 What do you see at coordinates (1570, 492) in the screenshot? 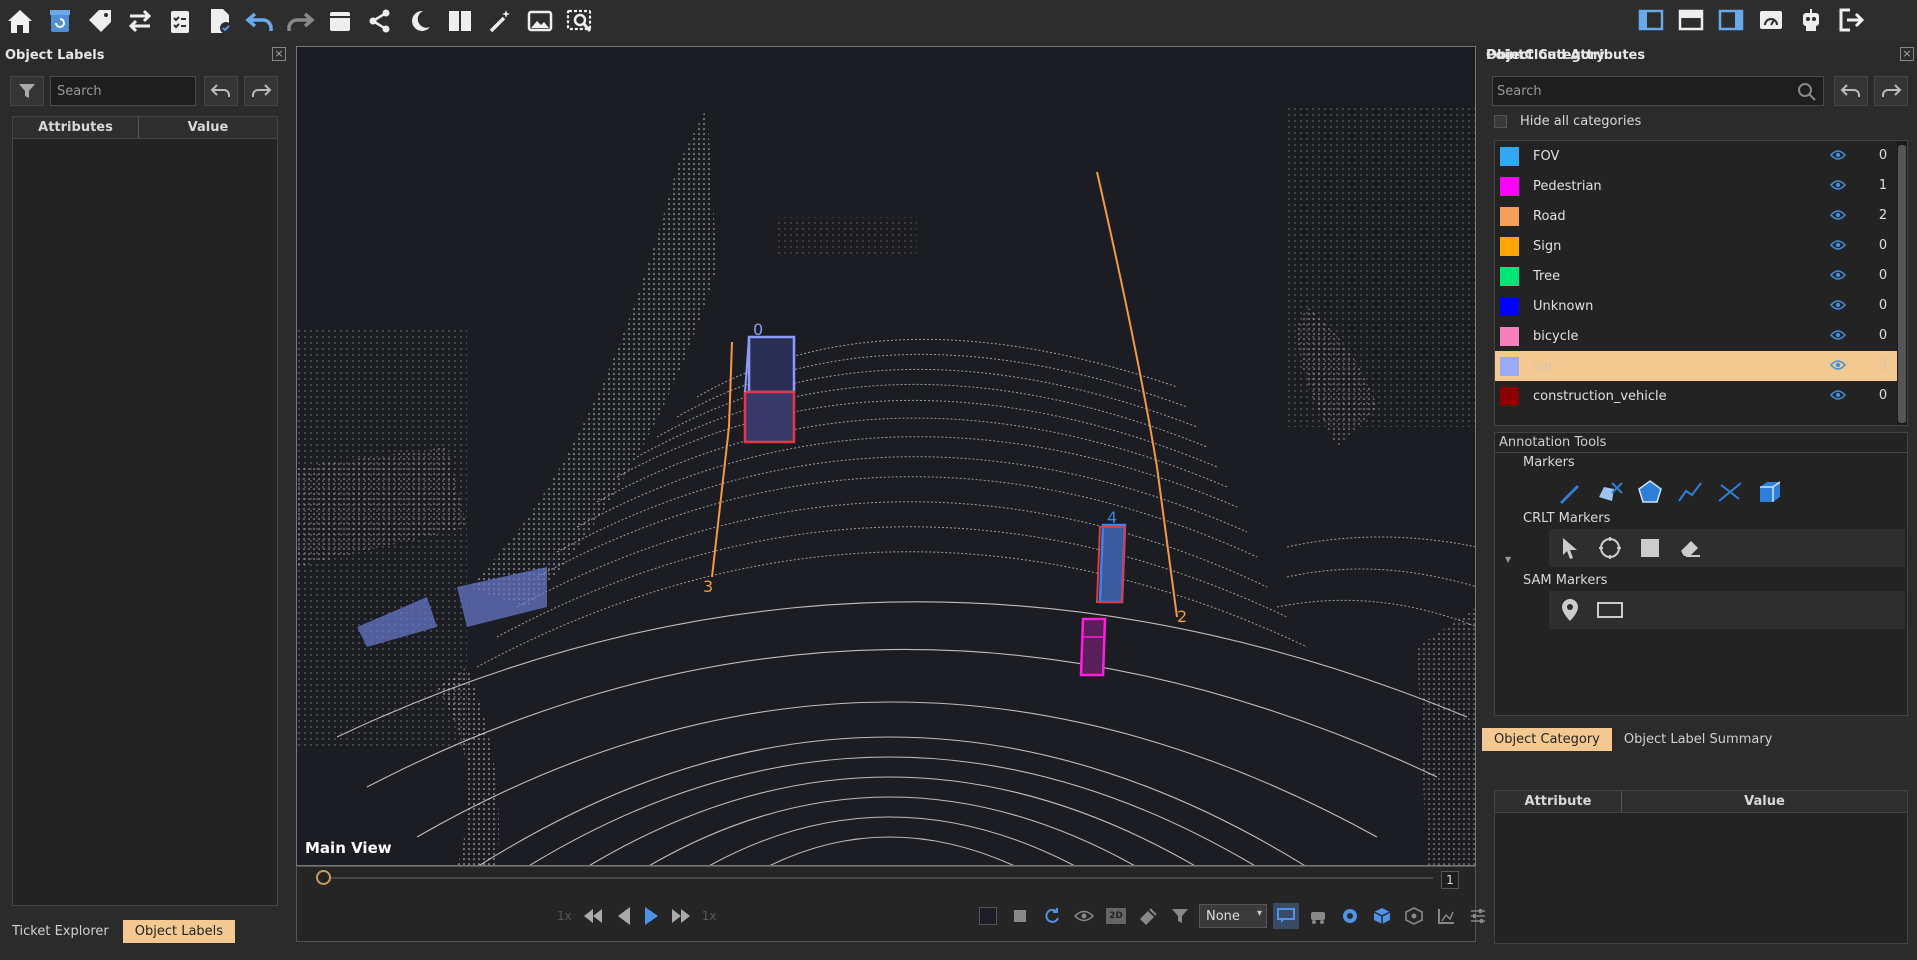
I see `brush-tool-icon` at bounding box center [1570, 492].